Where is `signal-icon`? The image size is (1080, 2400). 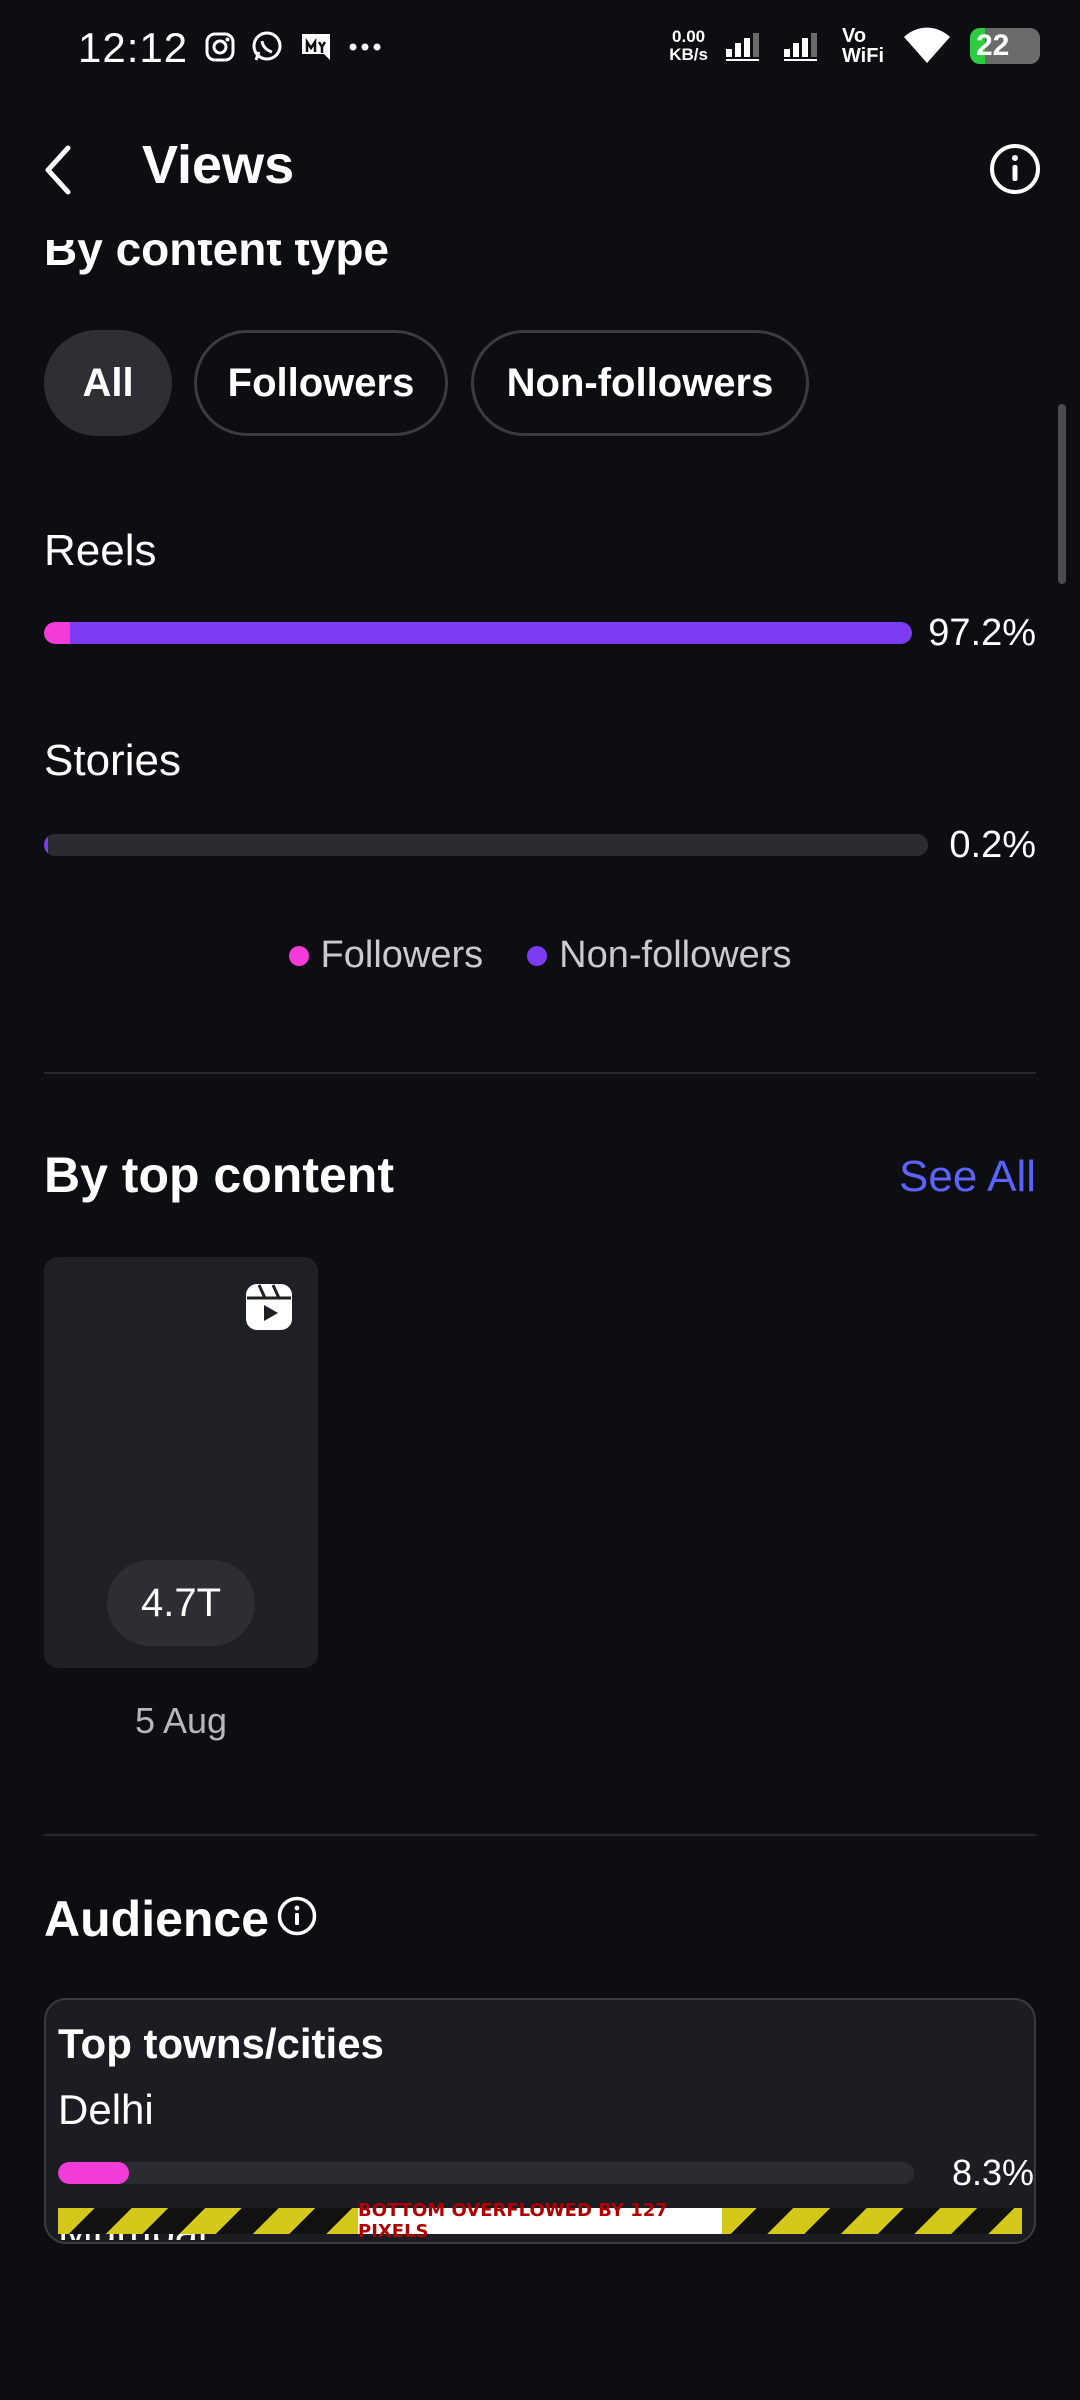
signal-icon is located at coordinates (742, 47).